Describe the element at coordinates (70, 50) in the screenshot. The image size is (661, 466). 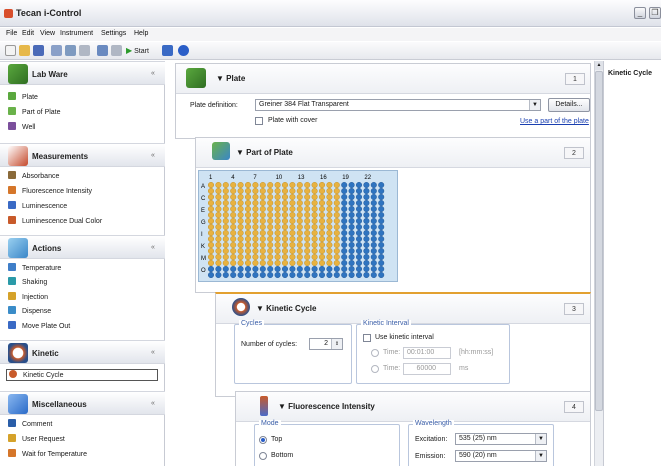
I see `copy-icon` at that location.